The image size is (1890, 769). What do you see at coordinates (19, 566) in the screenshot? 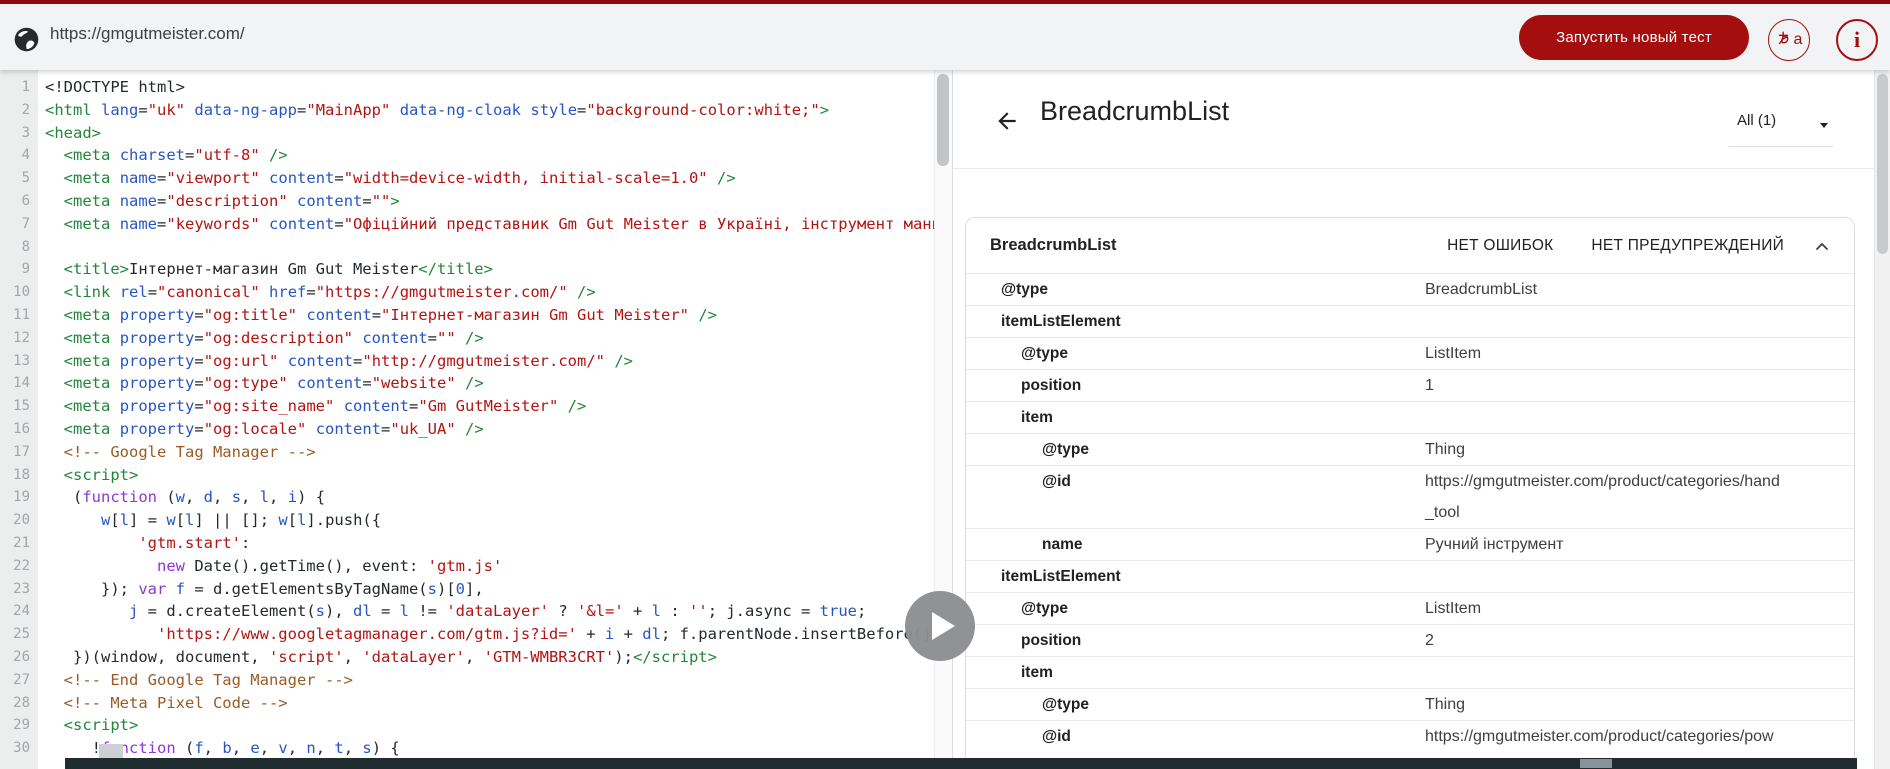
I see `line-number: 22` at bounding box center [19, 566].